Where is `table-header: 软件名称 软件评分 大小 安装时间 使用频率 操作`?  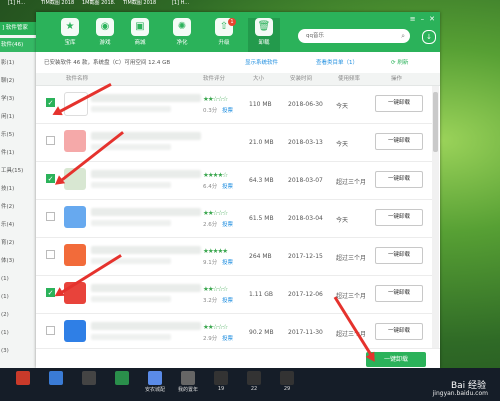 table-header: 软件名称 软件评分 大小 安装时间 使用频率 操作 is located at coordinates (238, 79).